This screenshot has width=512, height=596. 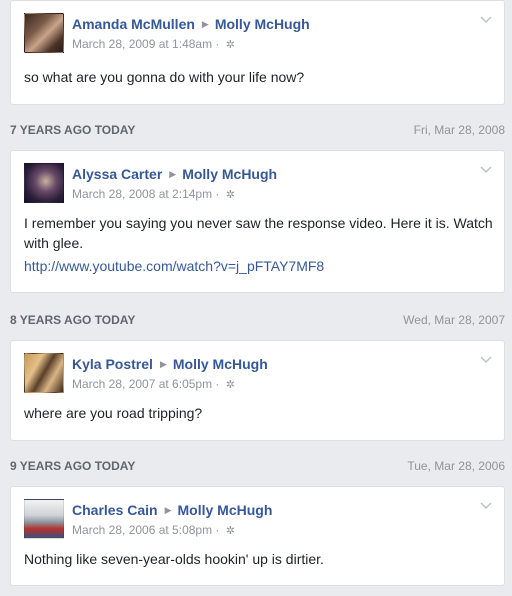 I want to click on section-header: 7 YEARS AGO TODAY Fri, Mar 28, 2008, so click(x=257, y=130).